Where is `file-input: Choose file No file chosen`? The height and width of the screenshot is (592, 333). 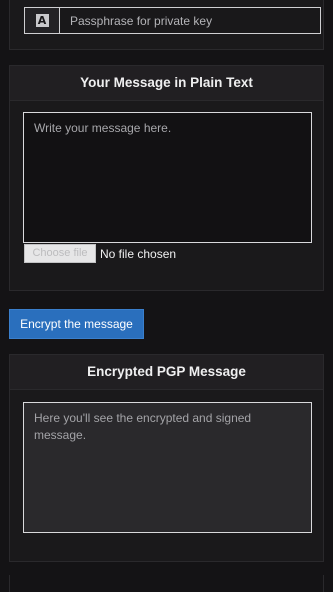
file-input: Choose file No file chosen is located at coordinates (100, 253).